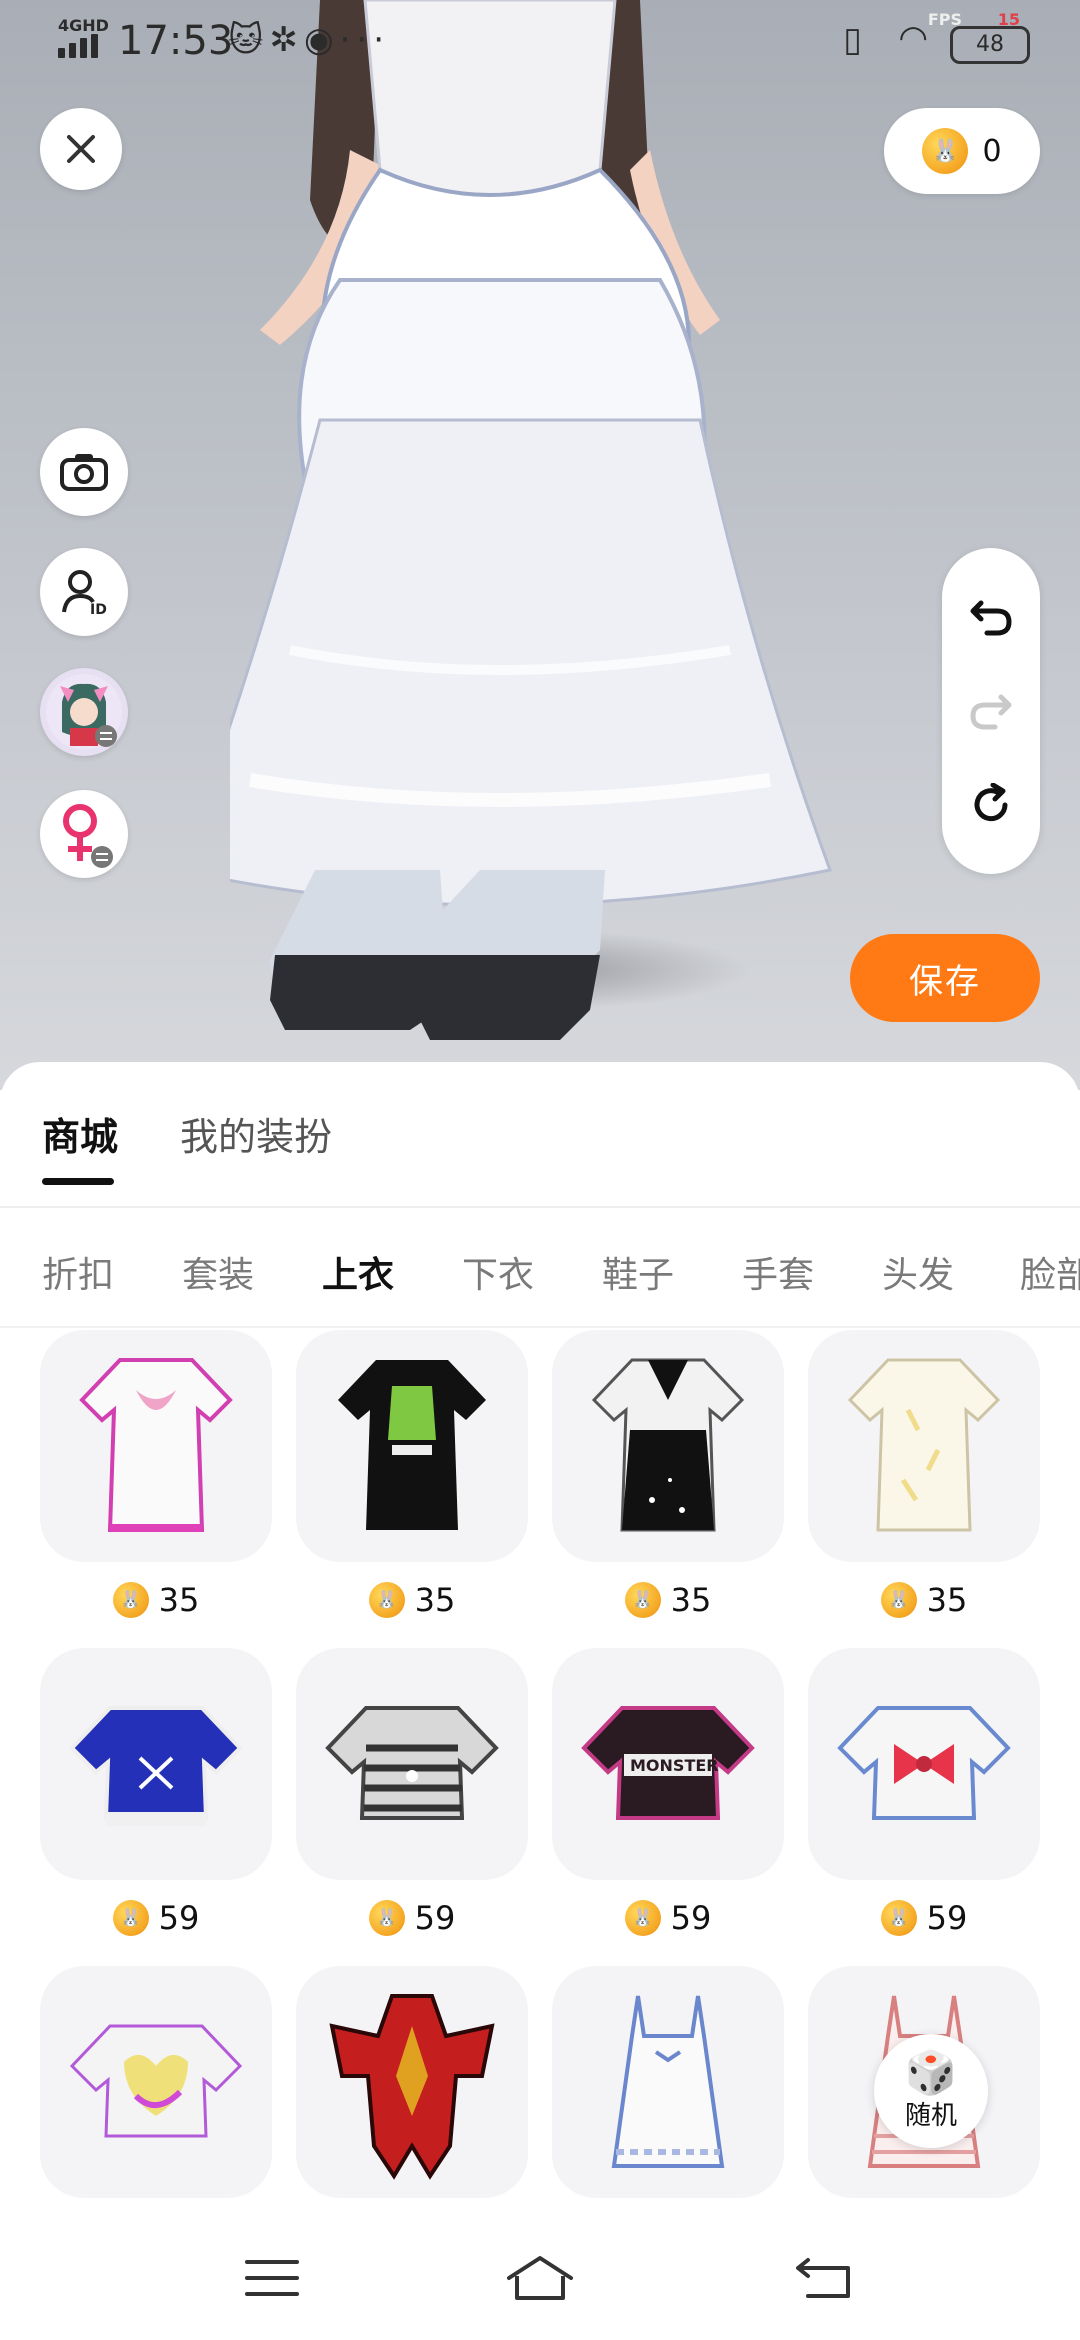  What do you see at coordinates (918, 1272) in the screenshot?
I see `category-tab-hair: 头发` at bounding box center [918, 1272].